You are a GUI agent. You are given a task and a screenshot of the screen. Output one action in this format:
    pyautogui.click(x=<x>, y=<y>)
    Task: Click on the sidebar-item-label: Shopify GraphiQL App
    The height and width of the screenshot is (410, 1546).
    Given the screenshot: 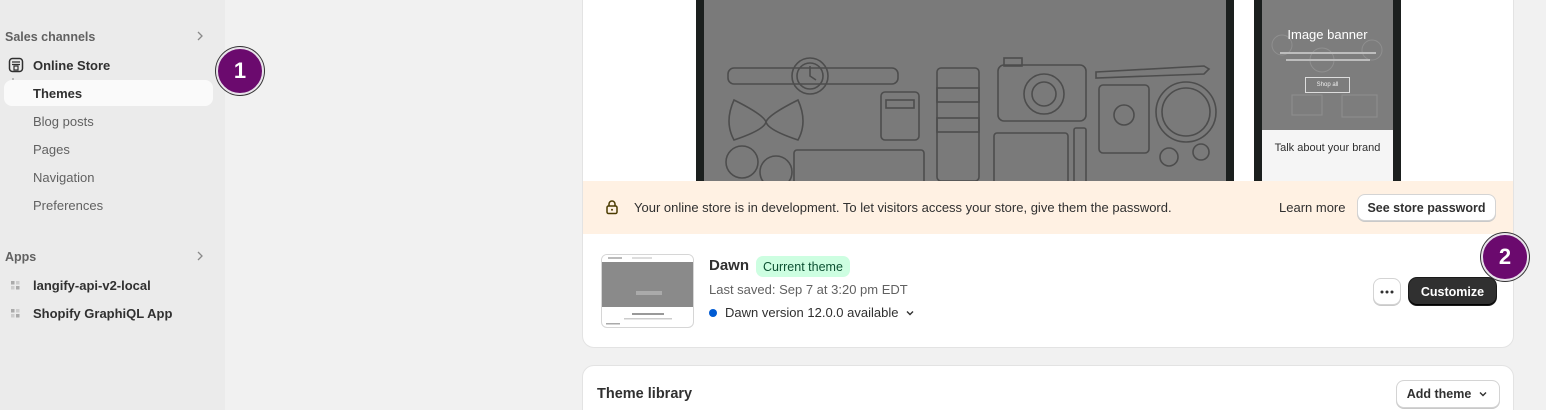 What is the action you would take?
    pyautogui.click(x=103, y=313)
    